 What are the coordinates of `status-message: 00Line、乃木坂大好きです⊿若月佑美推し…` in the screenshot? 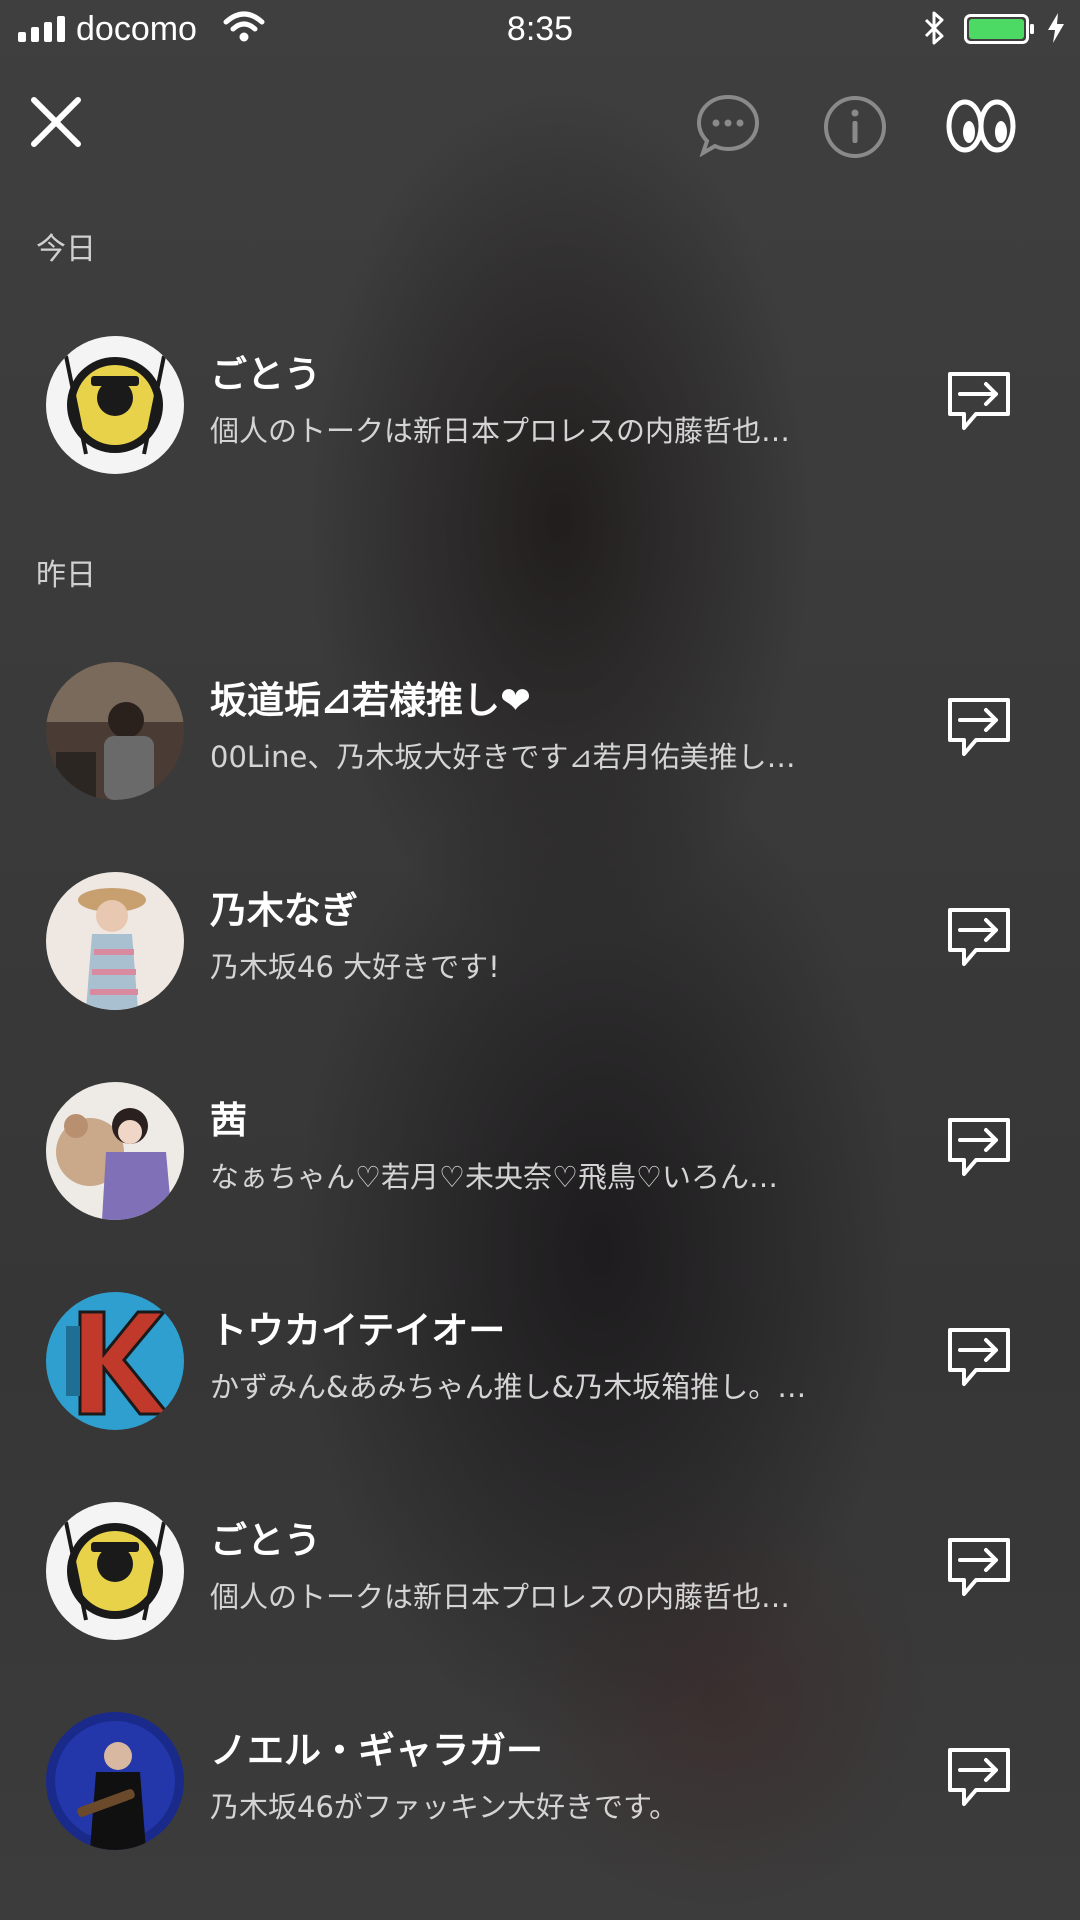 It's located at (503, 757).